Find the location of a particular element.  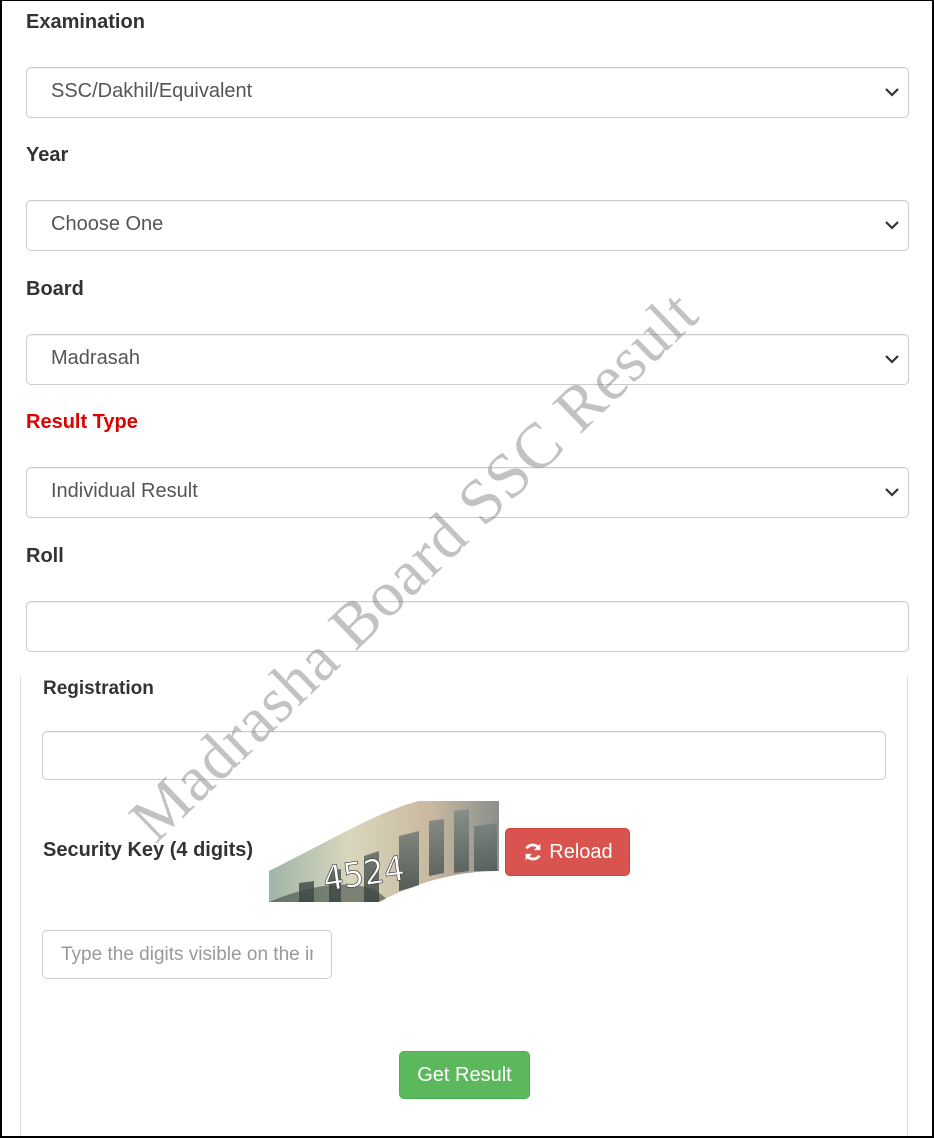

refresh-icon is located at coordinates (533, 852).